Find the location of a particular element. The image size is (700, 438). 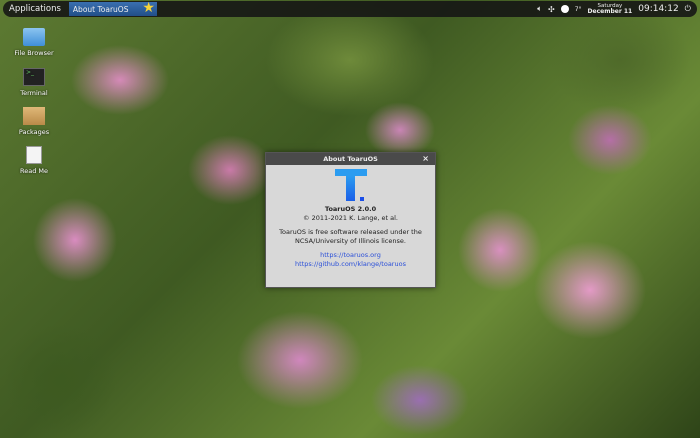

license-line-2: NCSA/University of Illinois license. is located at coordinates (350, 241).